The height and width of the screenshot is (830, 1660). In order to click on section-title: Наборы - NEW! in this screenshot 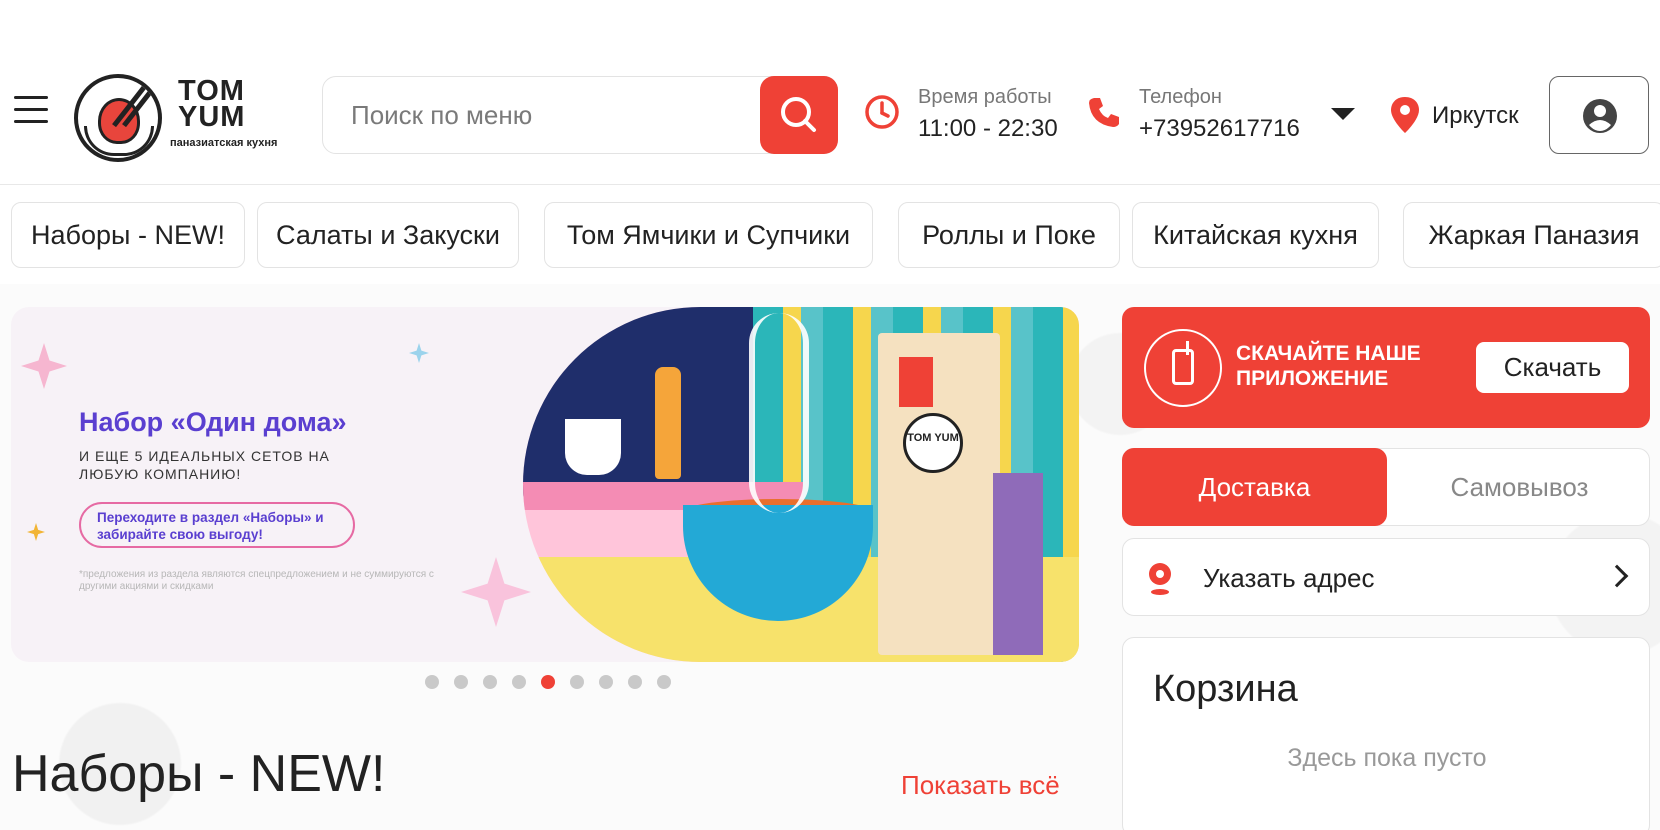, I will do `click(199, 774)`.